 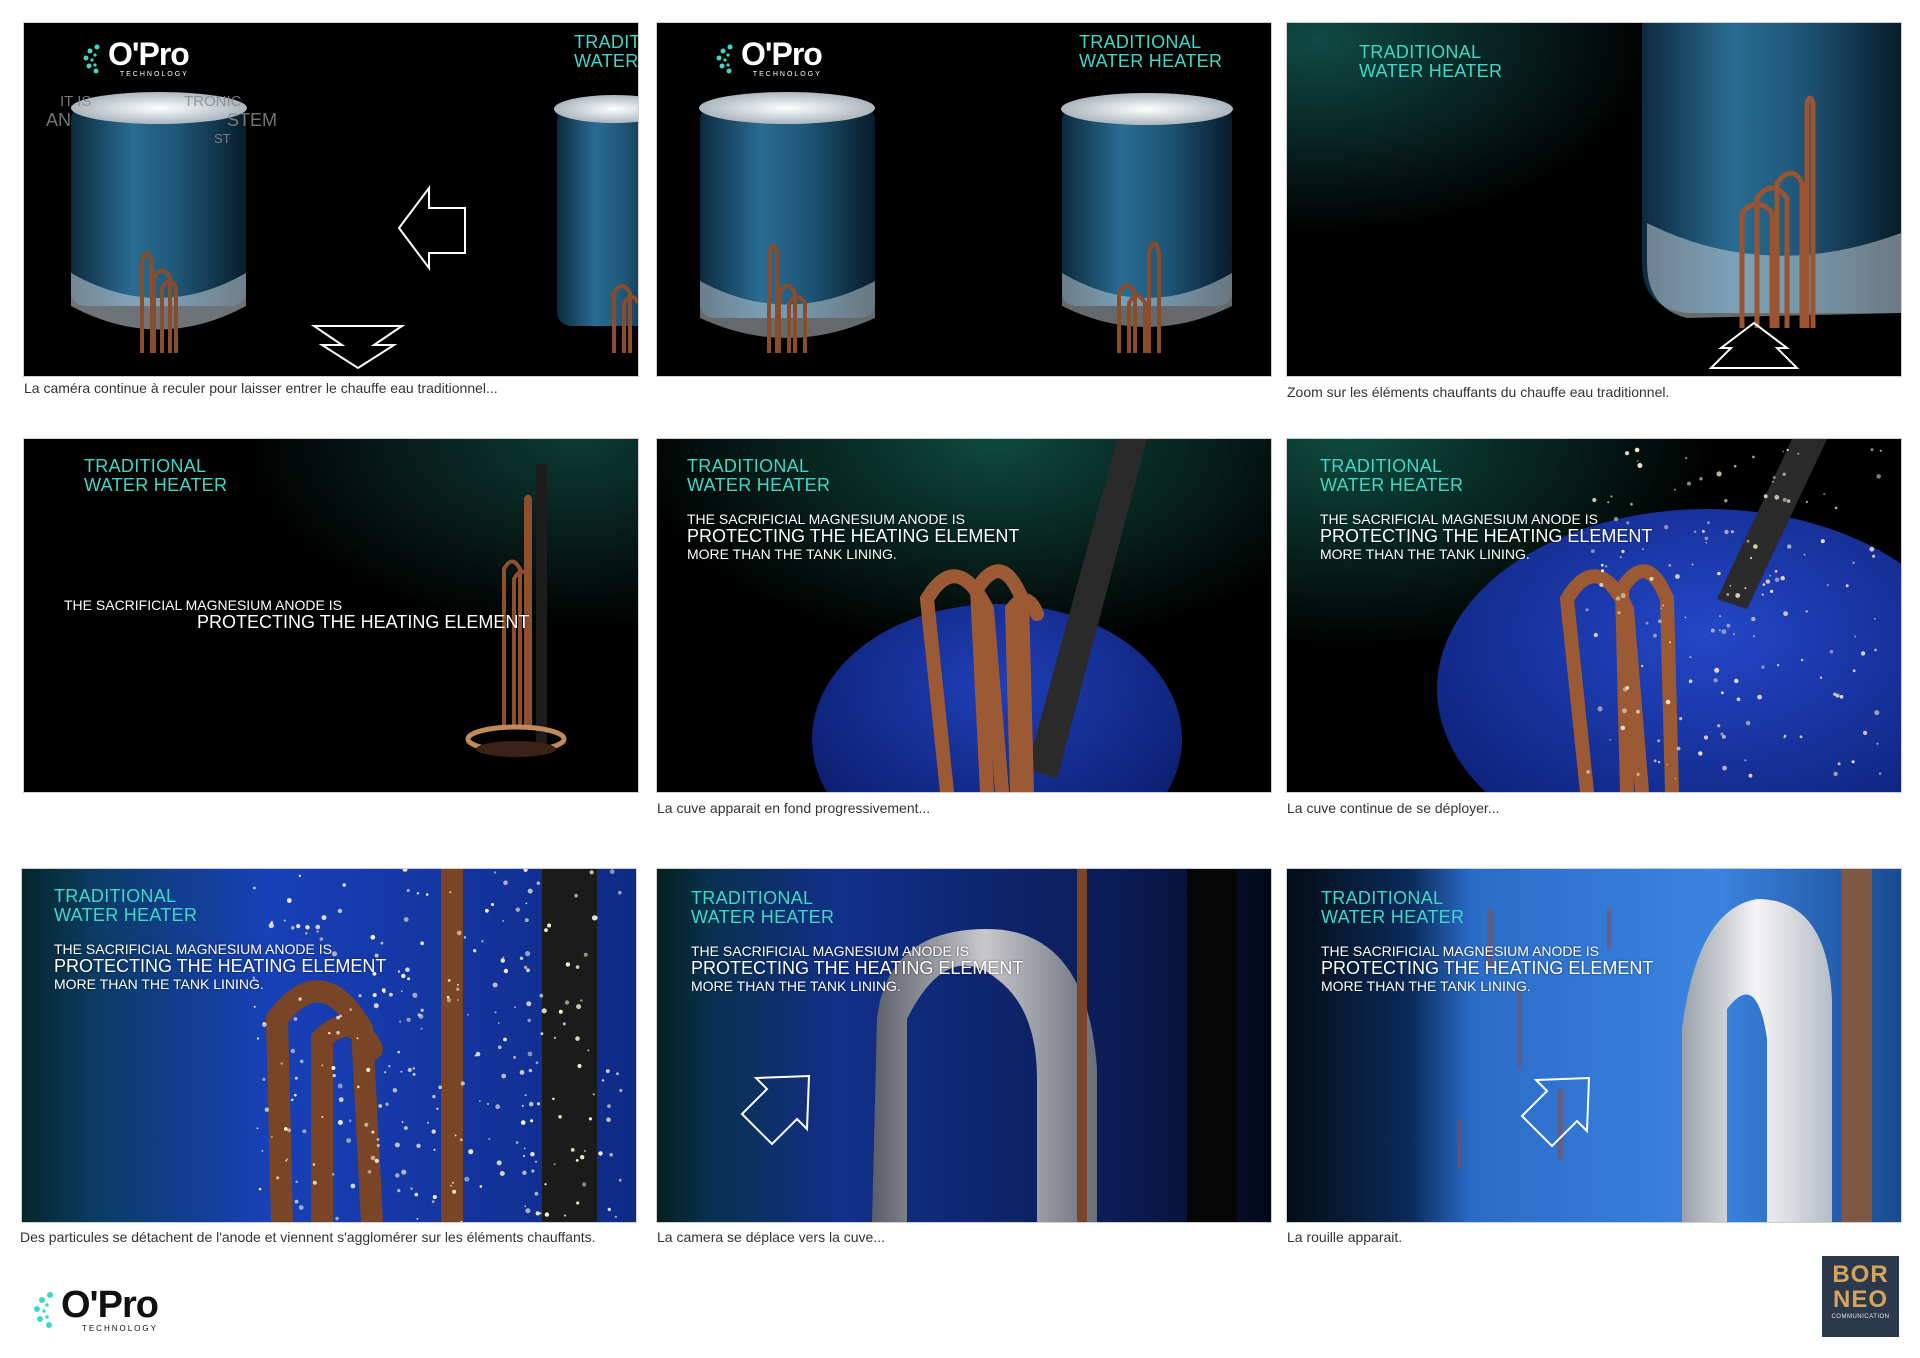 What do you see at coordinates (1140, 42) in the screenshot?
I see `header-line: TRADITIONAL` at bounding box center [1140, 42].